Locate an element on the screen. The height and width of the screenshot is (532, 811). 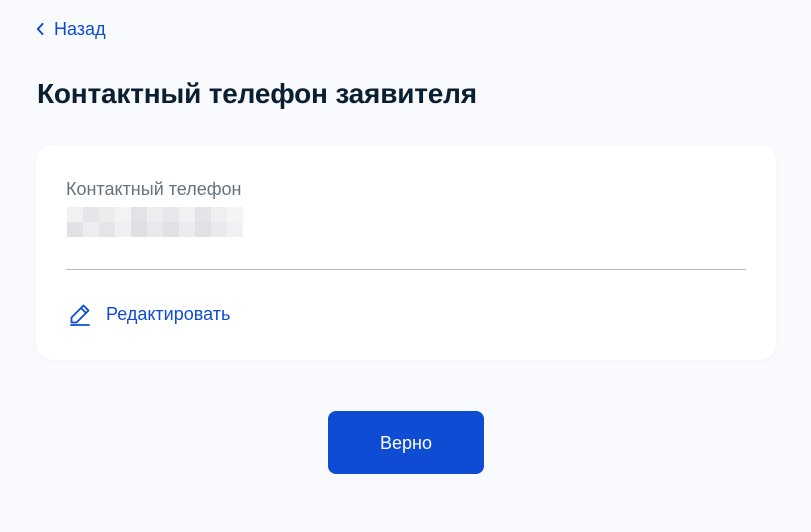
page-title: Контактный телефон заявителя is located at coordinates (257, 93).